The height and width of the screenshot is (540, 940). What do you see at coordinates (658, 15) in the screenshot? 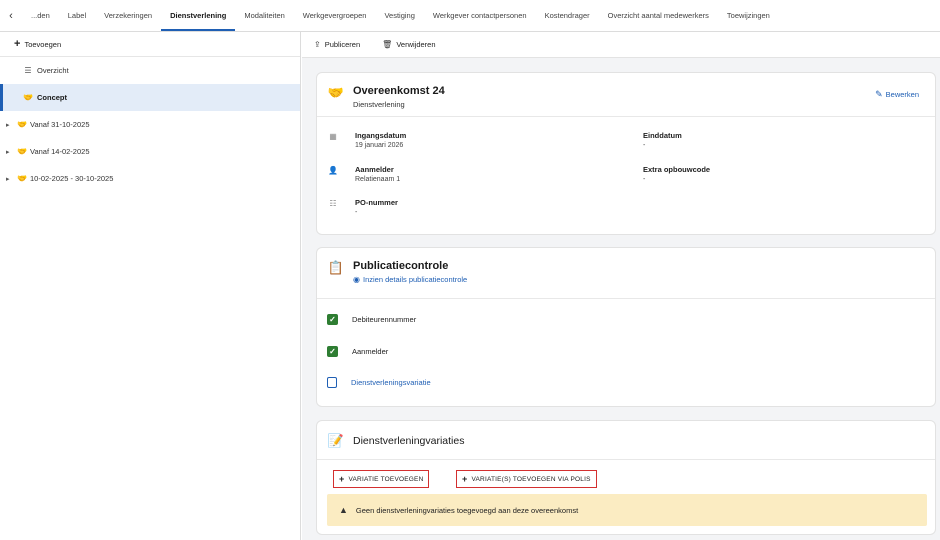
I see `tab-overzicht-aantal-medewerkers: Overzicht aantal medewerkers` at bounding box center [658, 15].